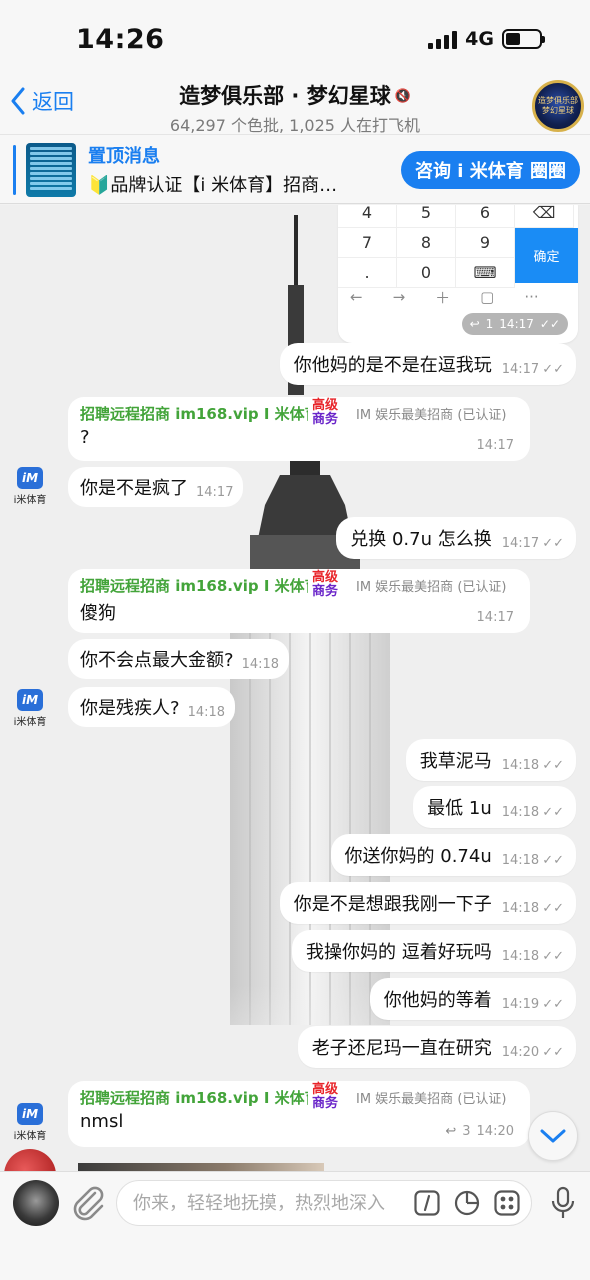 Image resolution: width=590 pixels, height=1280 pixels. What do you see at coordinates (563, 1205) in the screenshot?
I see `voice-button` at bounding box center [563, 1205].